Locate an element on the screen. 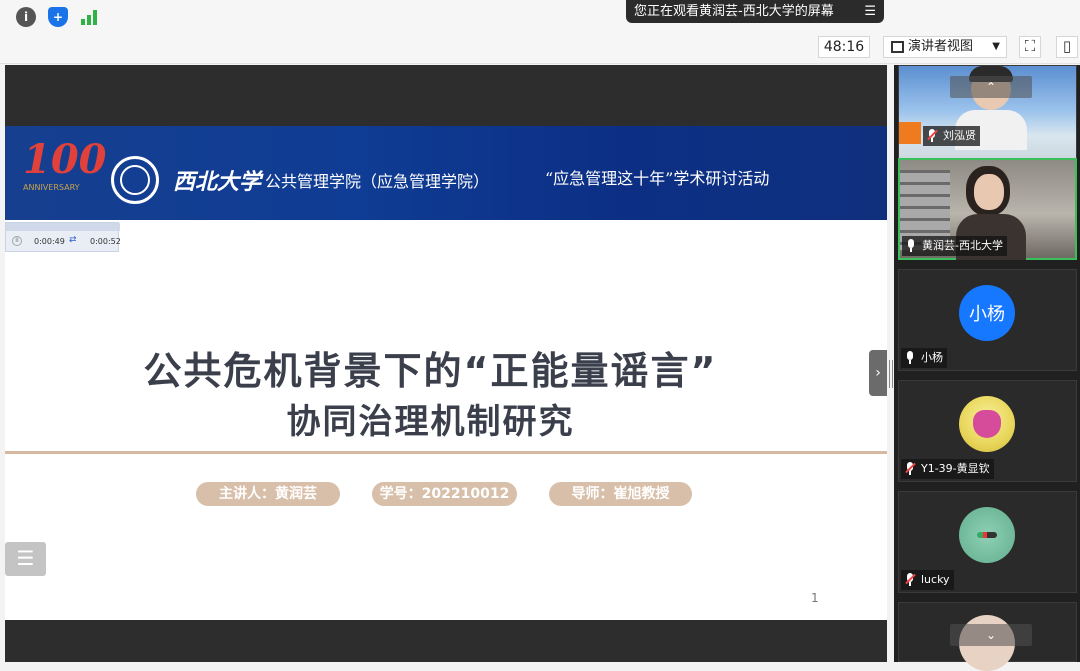  avatar: 小杨 is located at coordinates (987, 313).